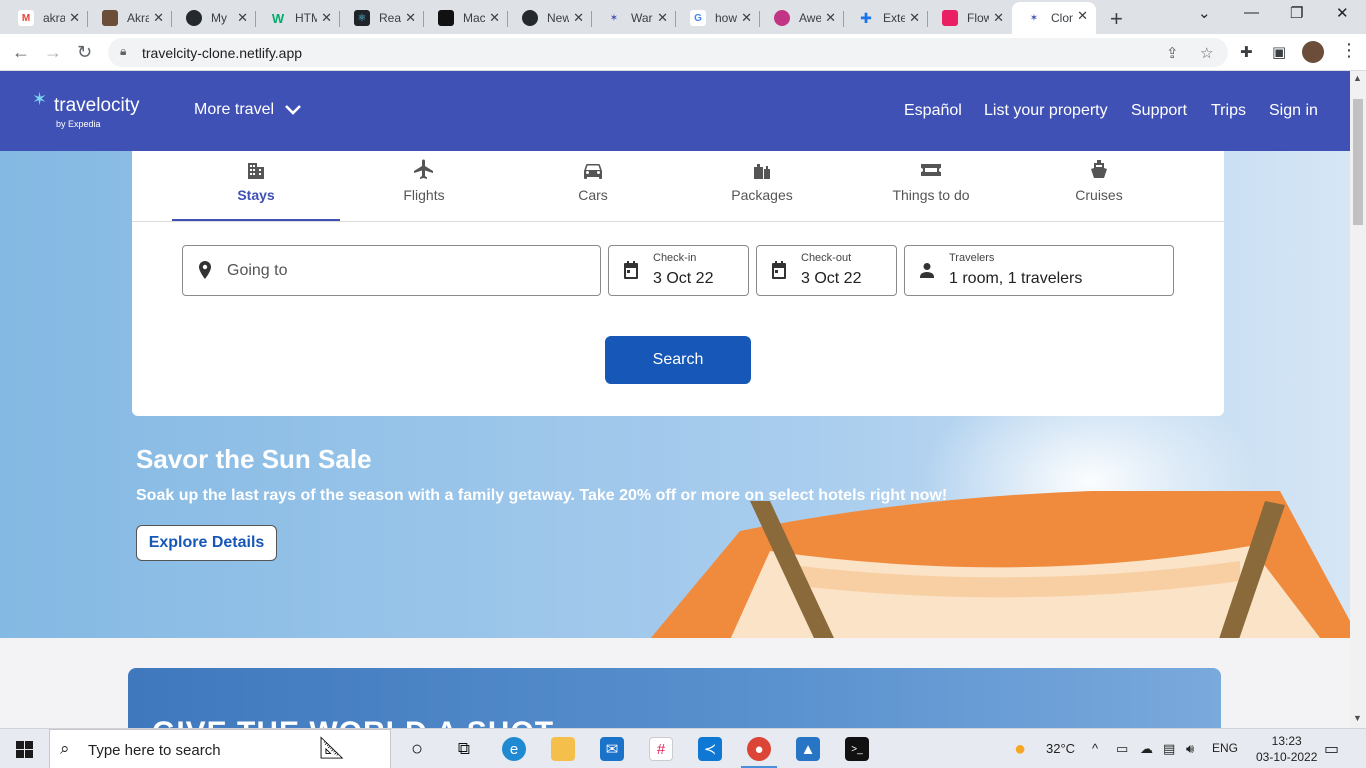 Image resolution: width=1366 pixels, height=768 pixels. What do you see at coordinates (1251, 12) in the screenshot?
I see `minimize-icon: —` at bounding box center [1251, 12].